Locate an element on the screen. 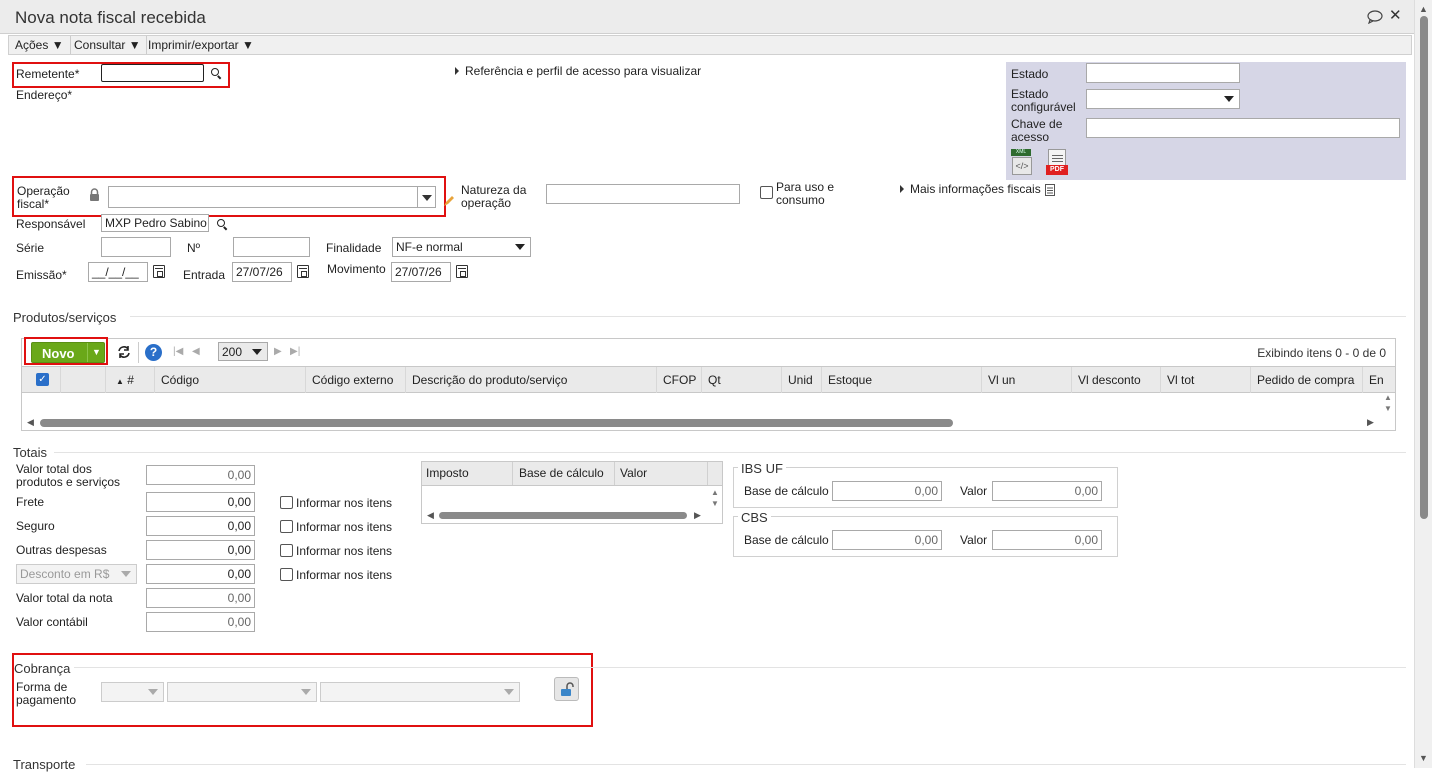  vertical-scrollbar: ▲ ▼ is located at coordinates (1388, 405).